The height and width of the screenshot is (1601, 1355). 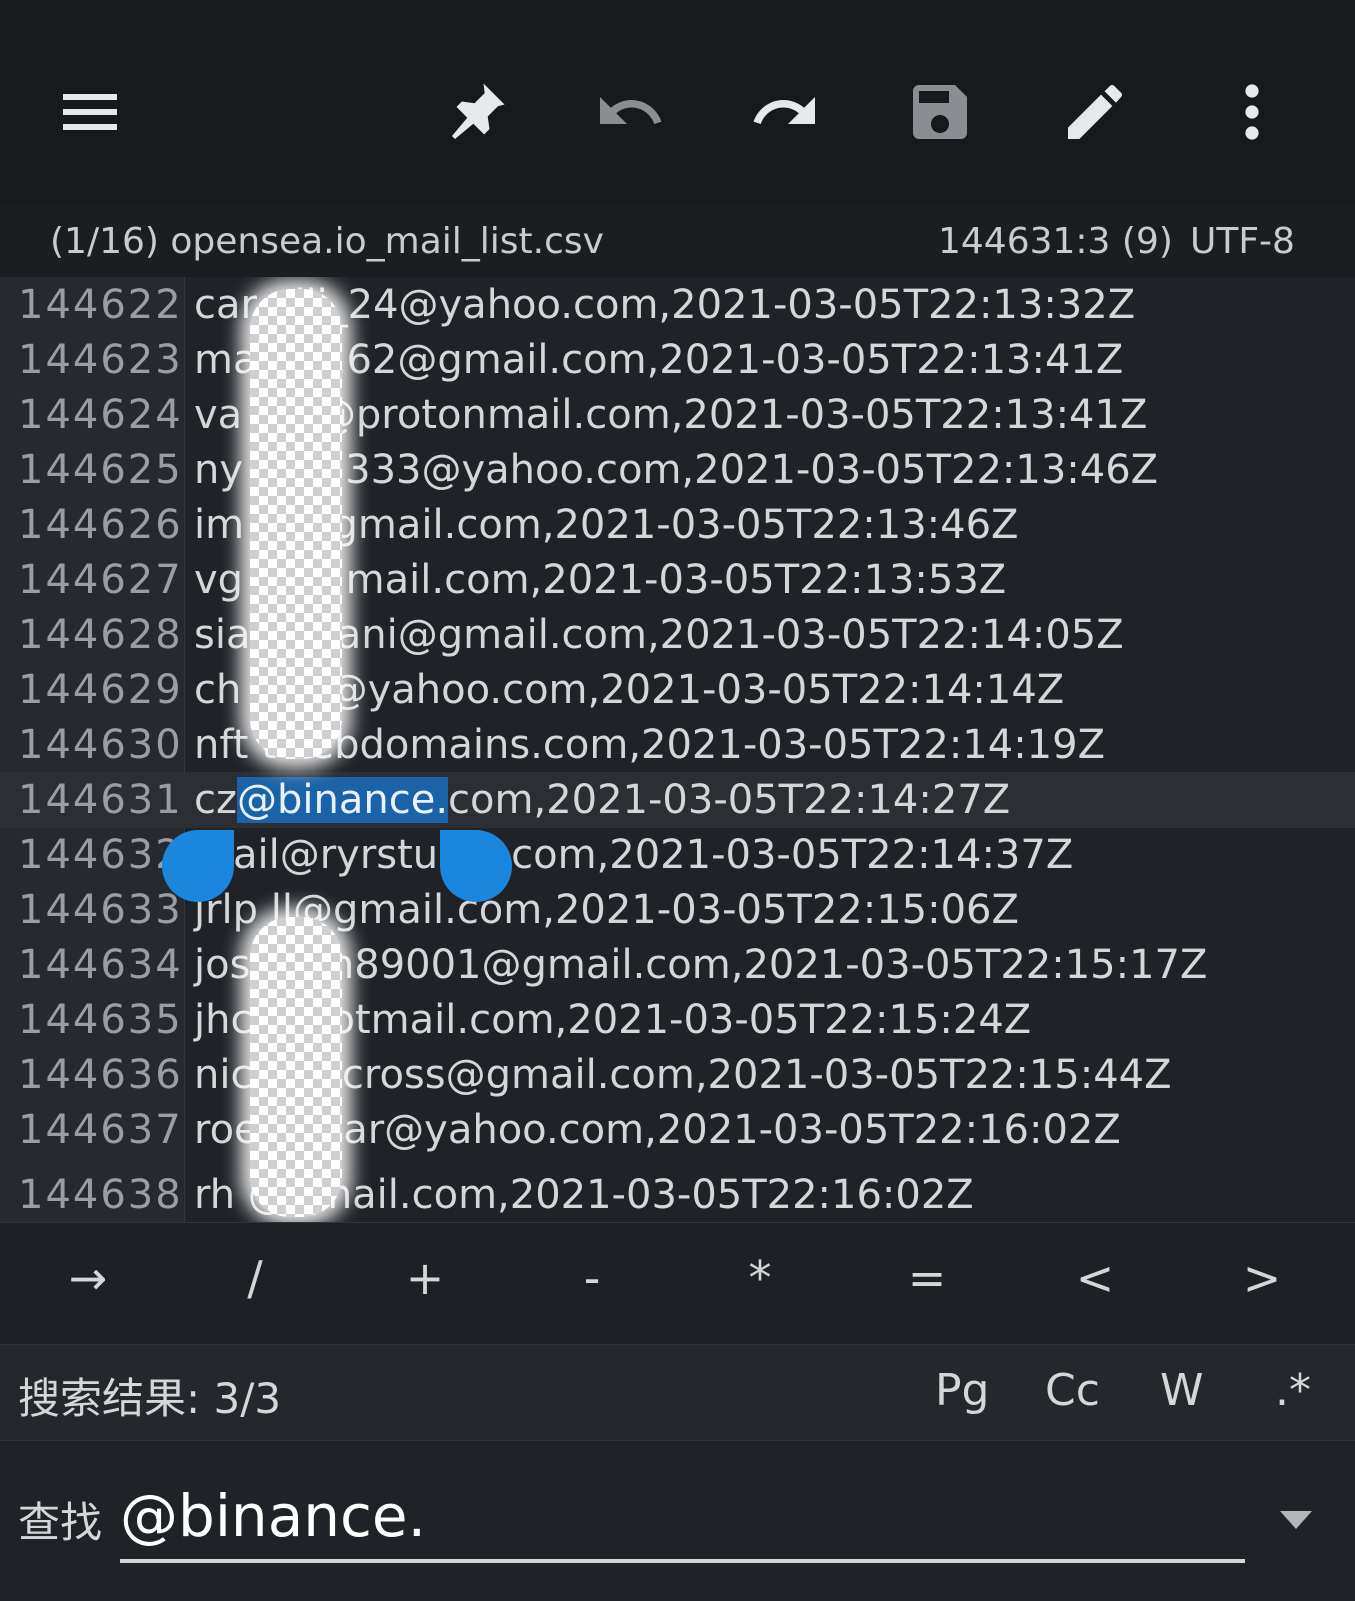 I want to click on dropdown-arrow-icon, so click(x=1296, y=1519).